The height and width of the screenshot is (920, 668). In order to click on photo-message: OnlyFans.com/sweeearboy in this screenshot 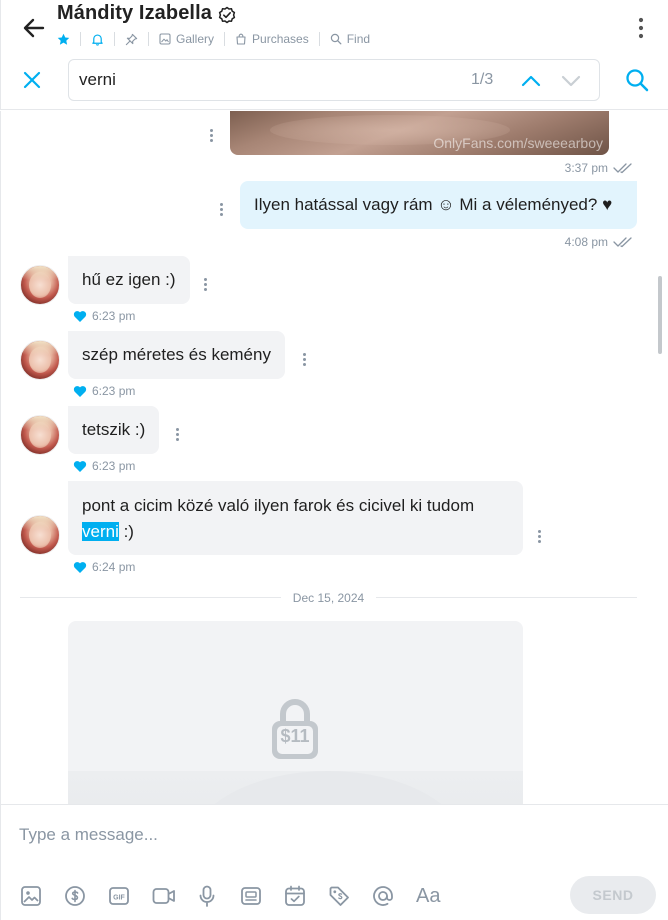, I will do `click(419, 133)`.